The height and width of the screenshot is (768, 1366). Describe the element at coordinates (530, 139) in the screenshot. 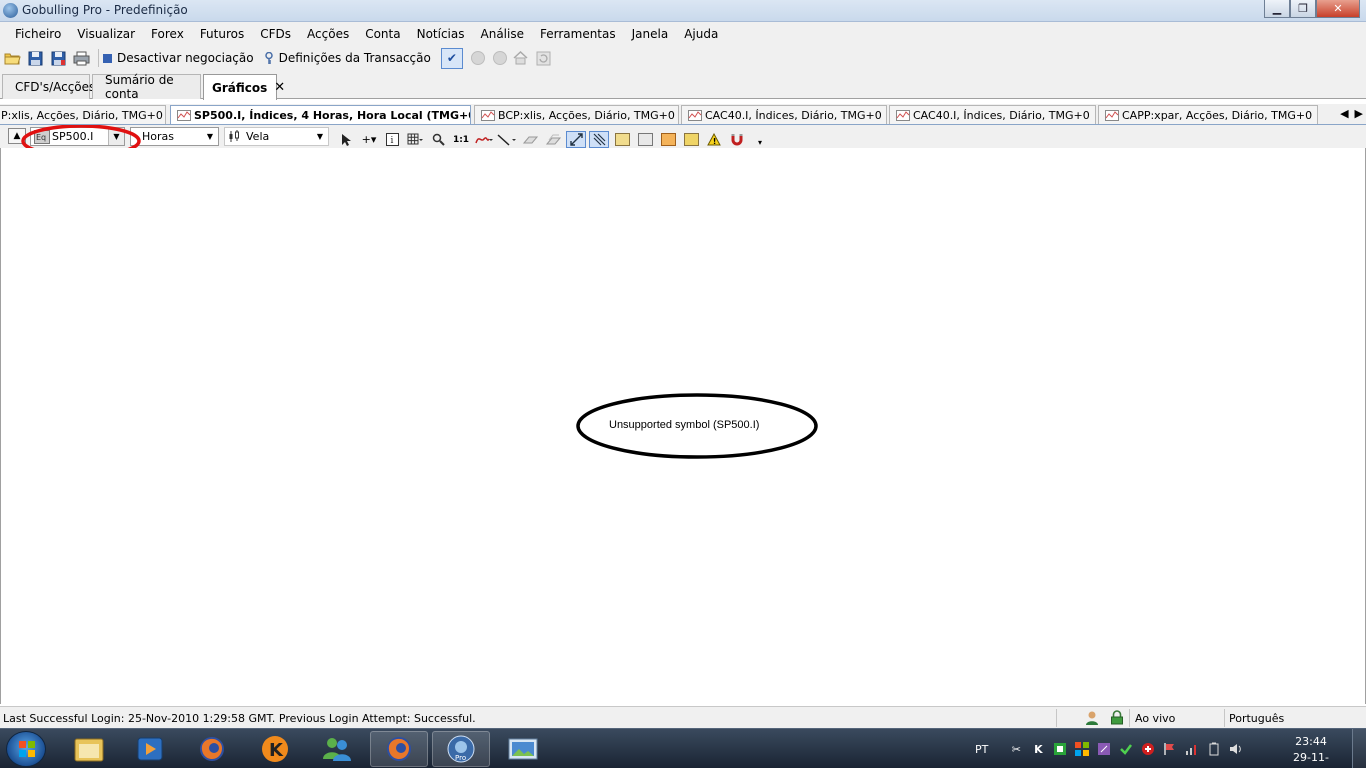

I see `eraser-icon` at that location.